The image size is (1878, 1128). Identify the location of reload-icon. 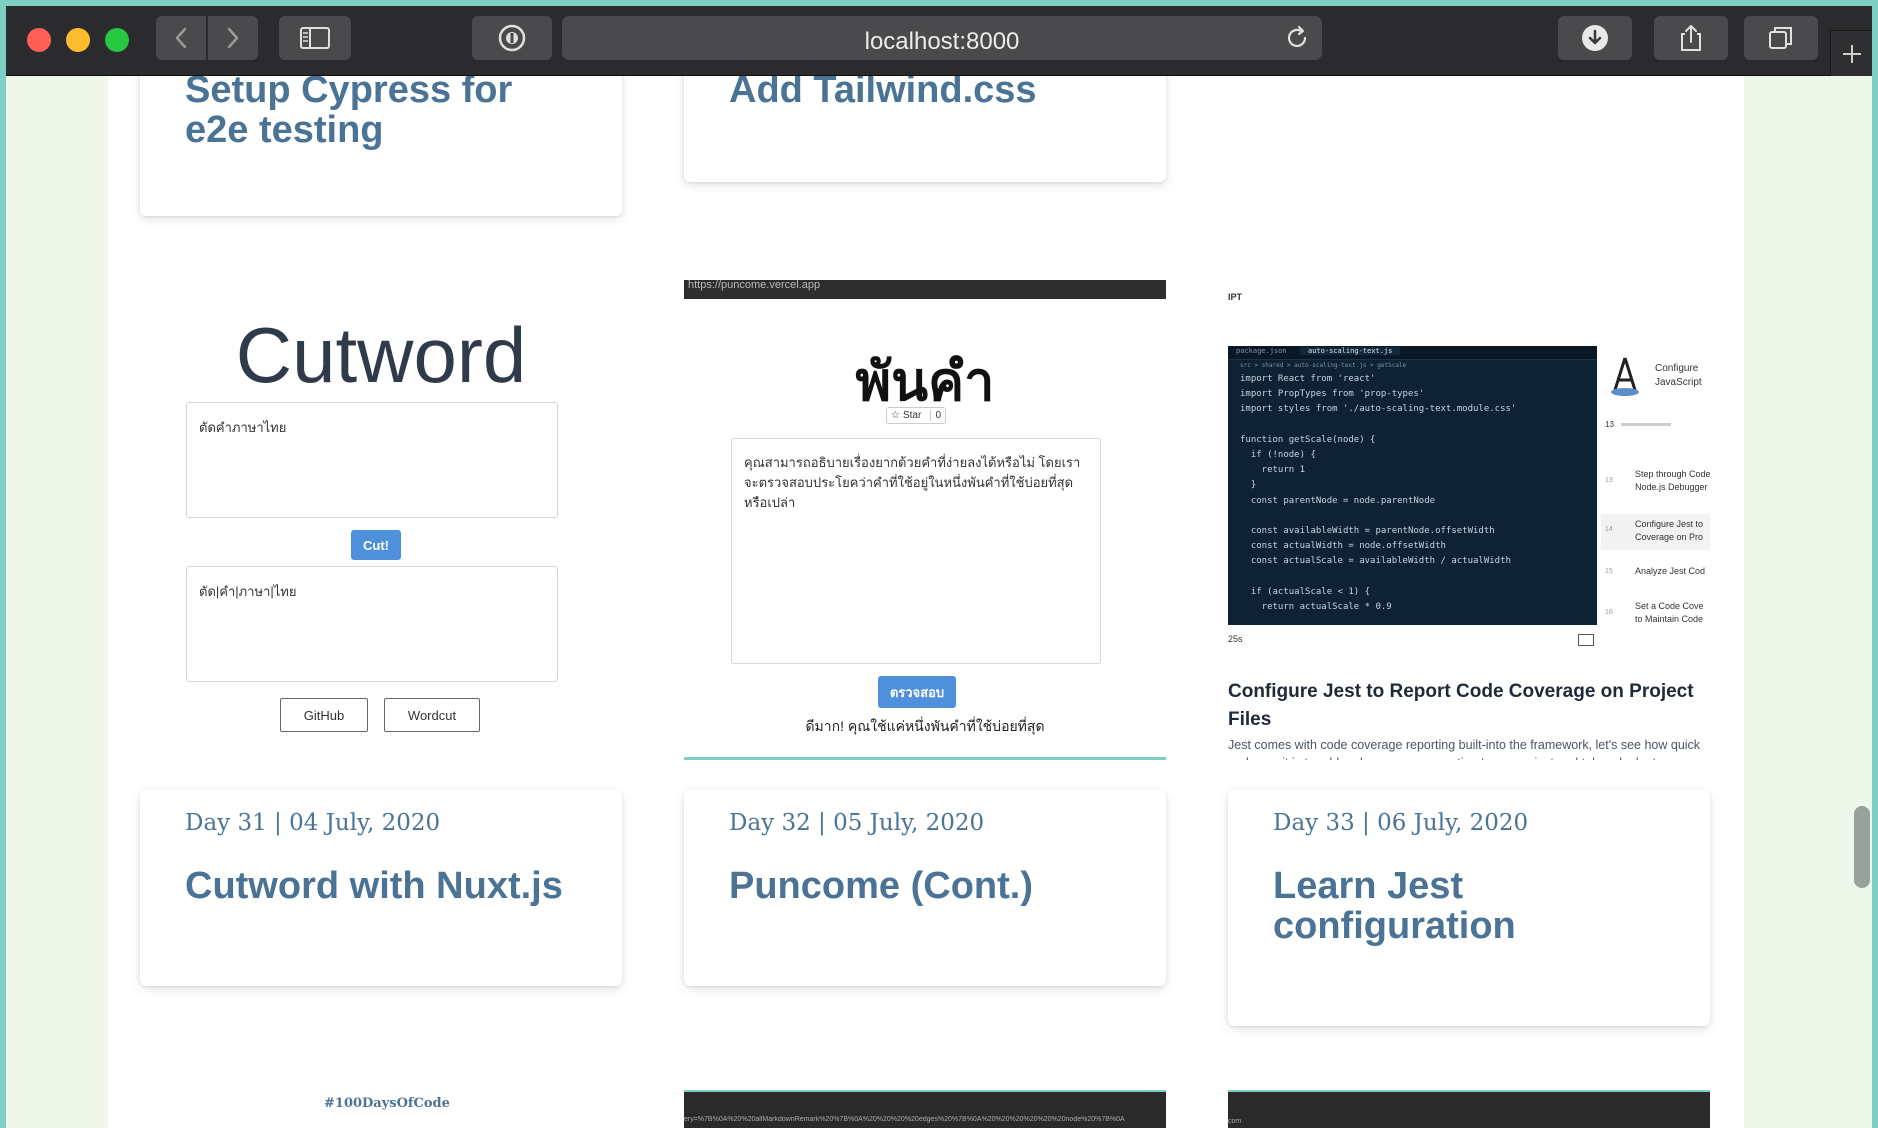
(1297, 38).